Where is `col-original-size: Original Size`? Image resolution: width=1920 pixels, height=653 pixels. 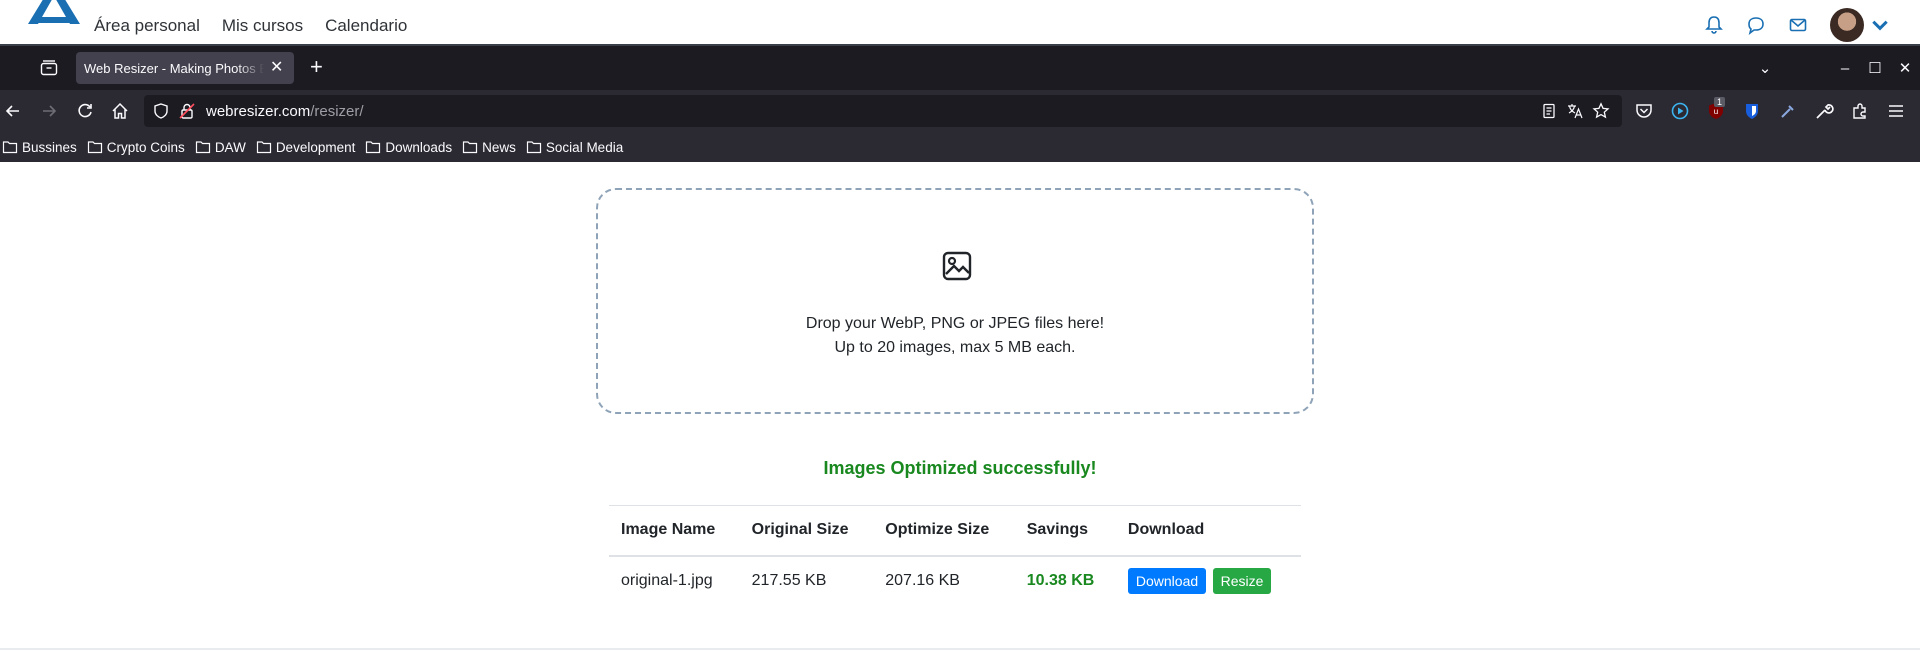
col-original-size: Original Size is located at coordinates (806, 531).